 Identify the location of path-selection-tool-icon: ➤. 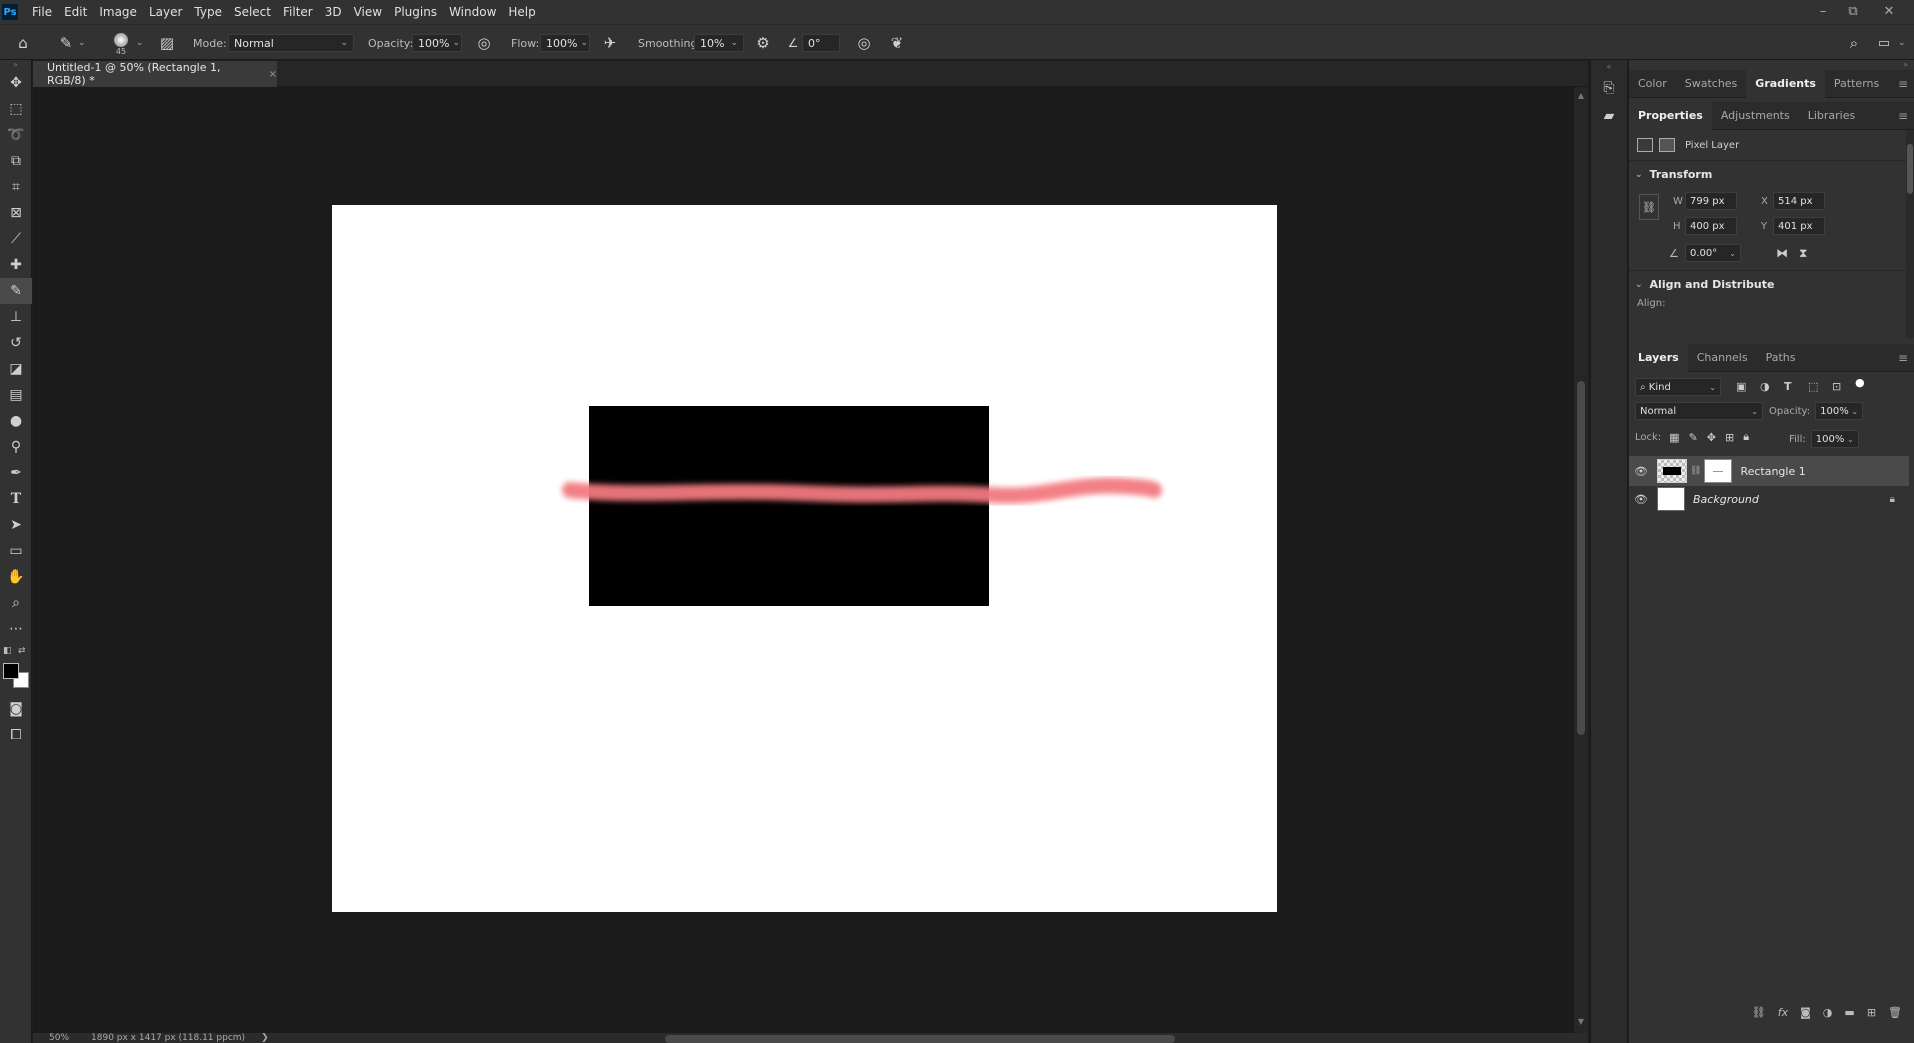
(16, 525).